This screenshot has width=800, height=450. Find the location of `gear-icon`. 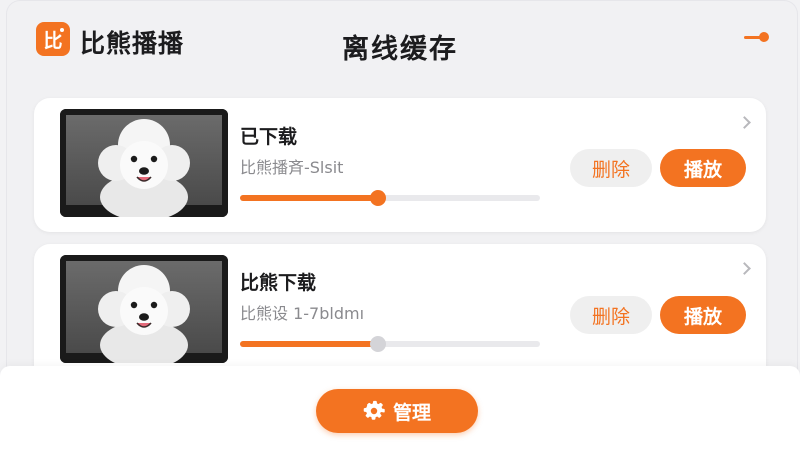

gear-icon is located at coordinates (374, 410).